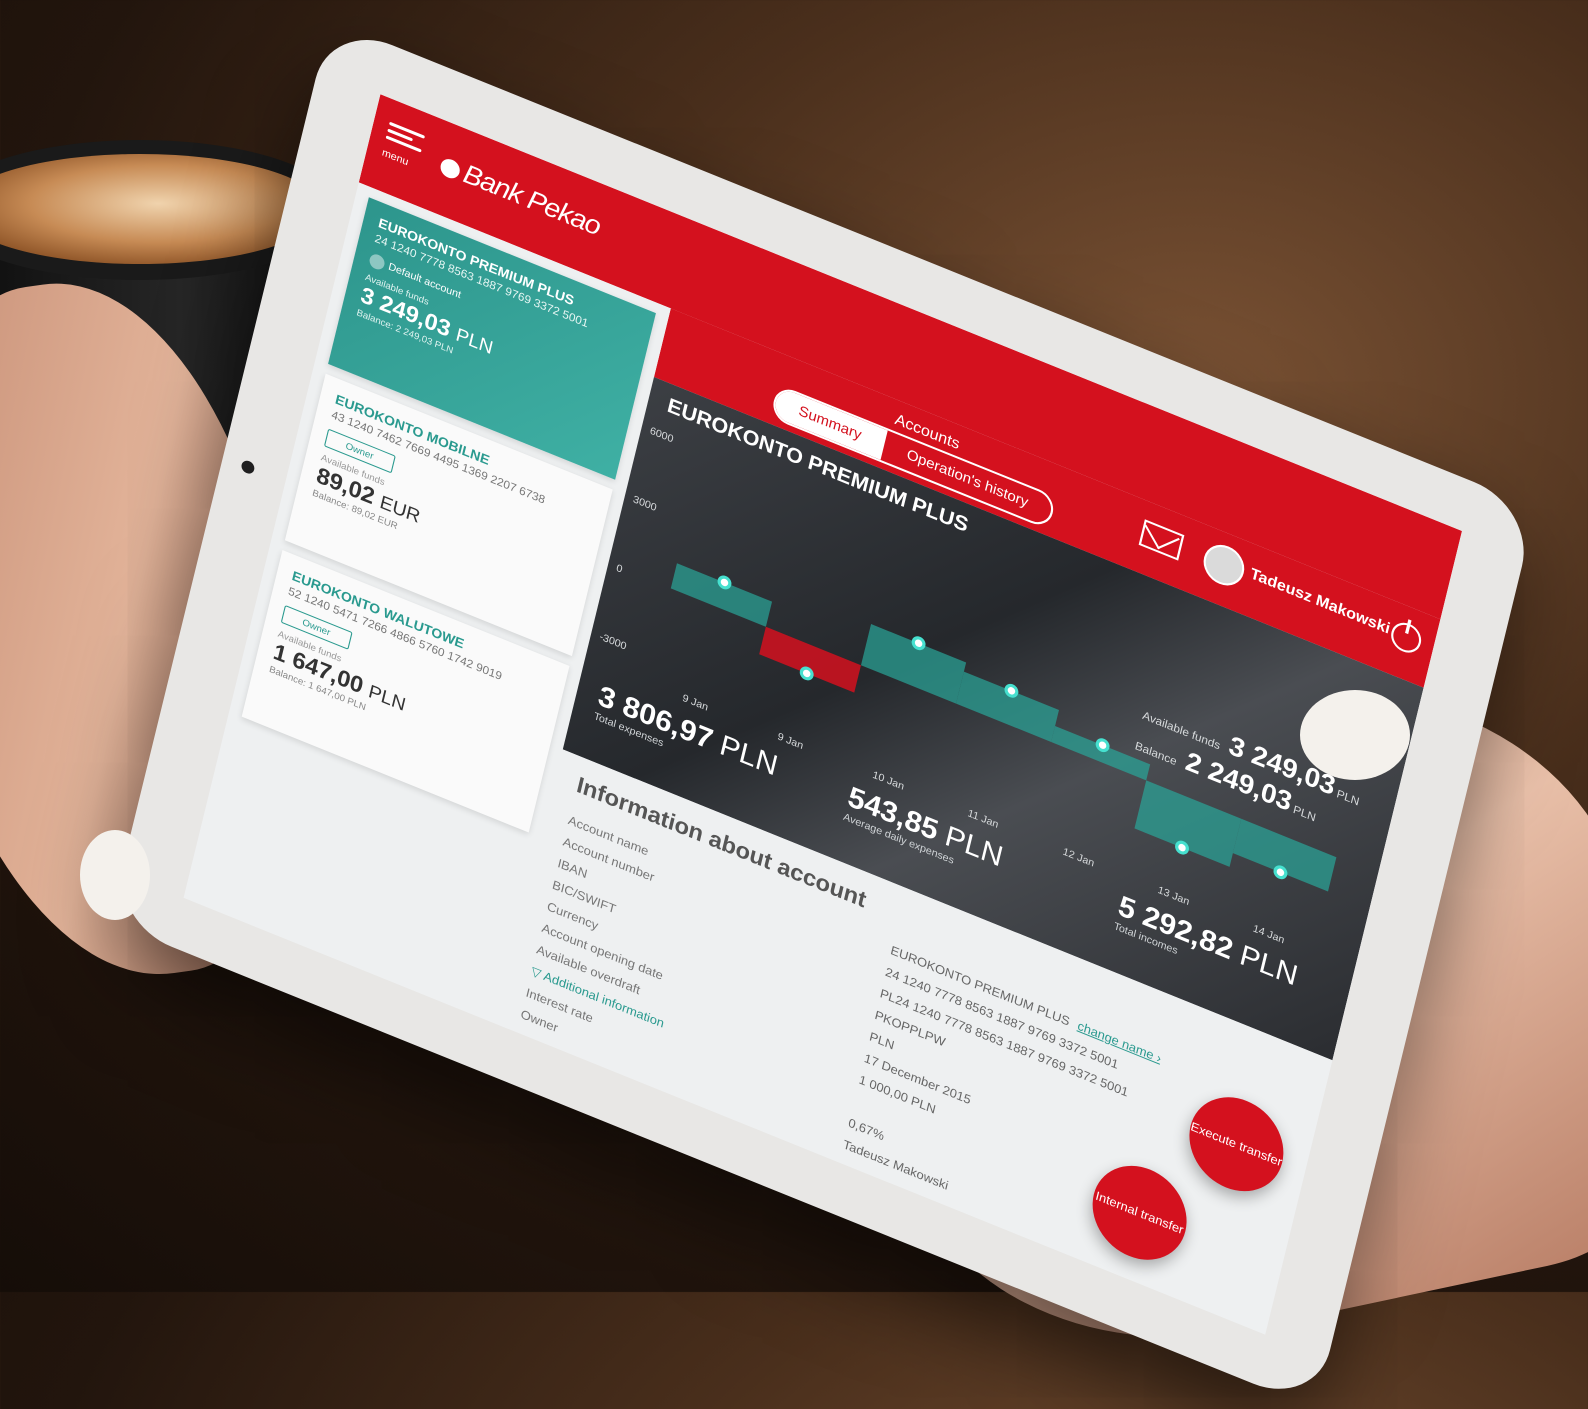  What do you see at coordinates (377, 262) in the screenshot?
I see `check-icon` at bounding box center [377, 262].